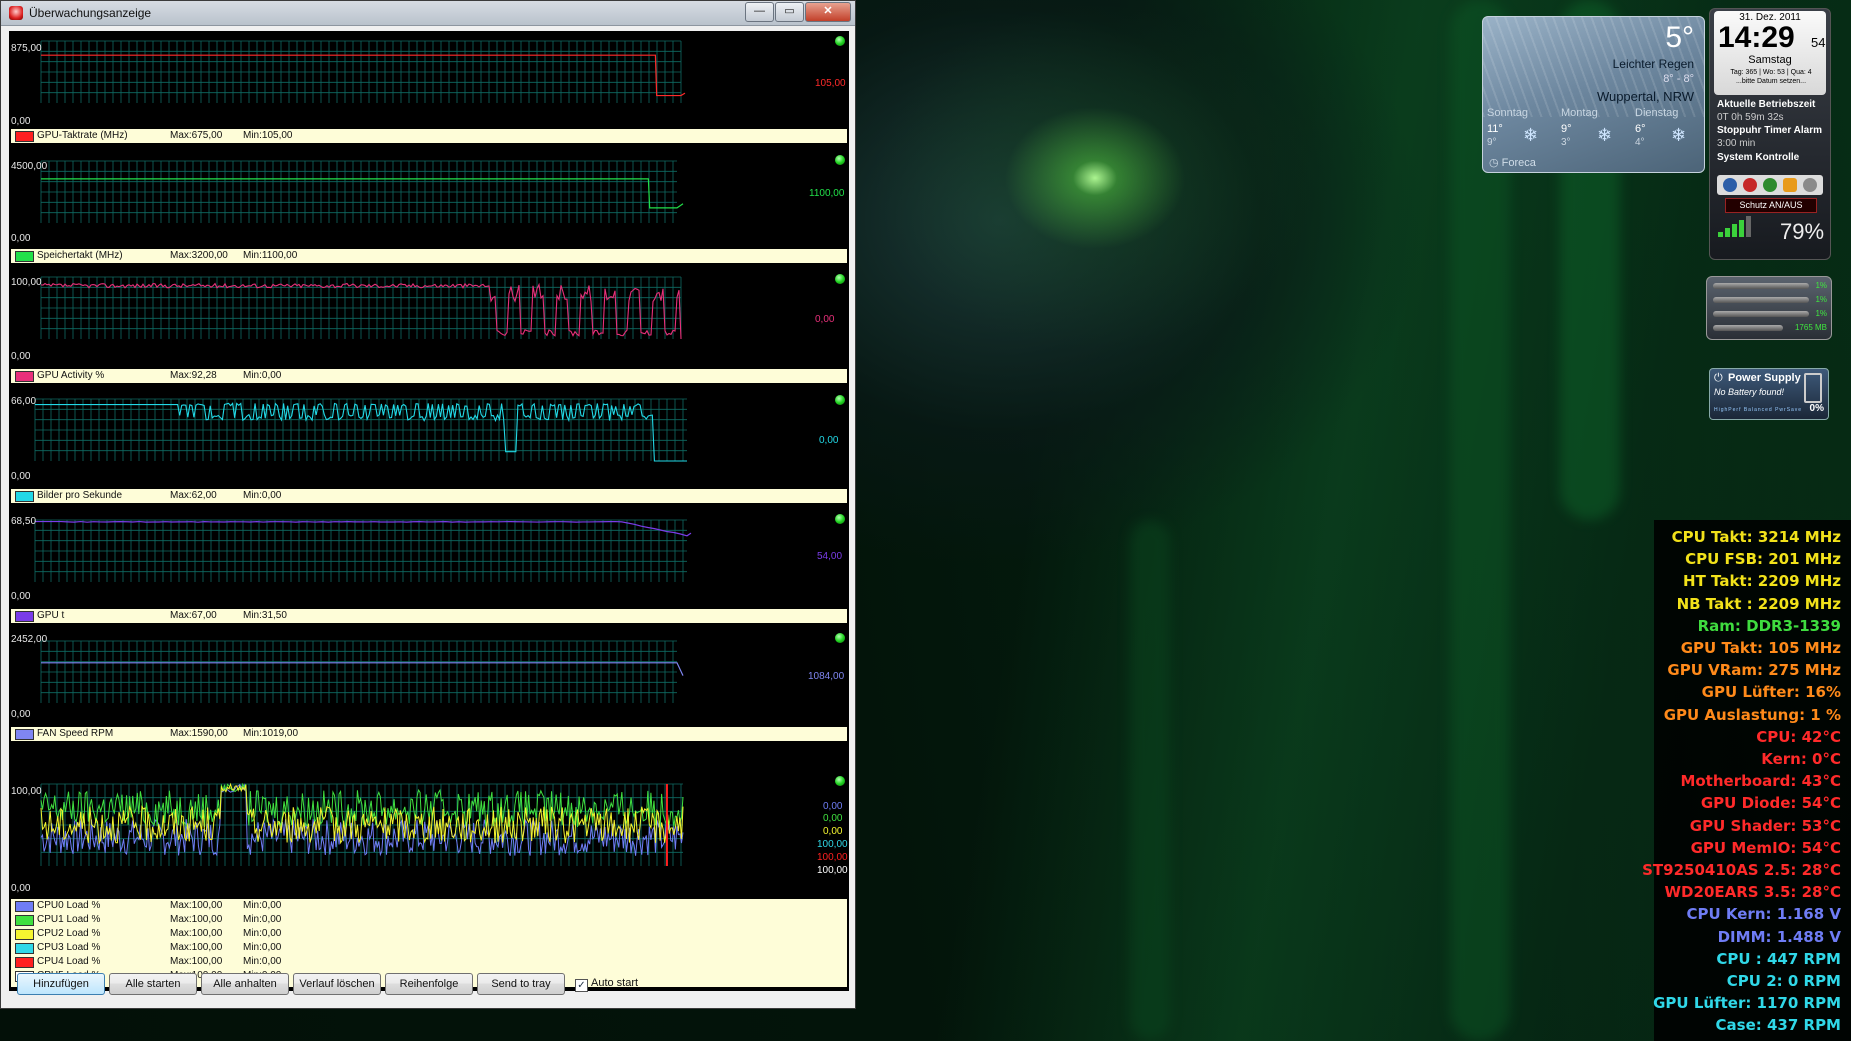 This screenshot has width=1851, height=1041. What do you see at coordinates (1512, 162) in the screenshot?
I see `weather-source: ◷ Foreca` at bounding box center [1512, 162].